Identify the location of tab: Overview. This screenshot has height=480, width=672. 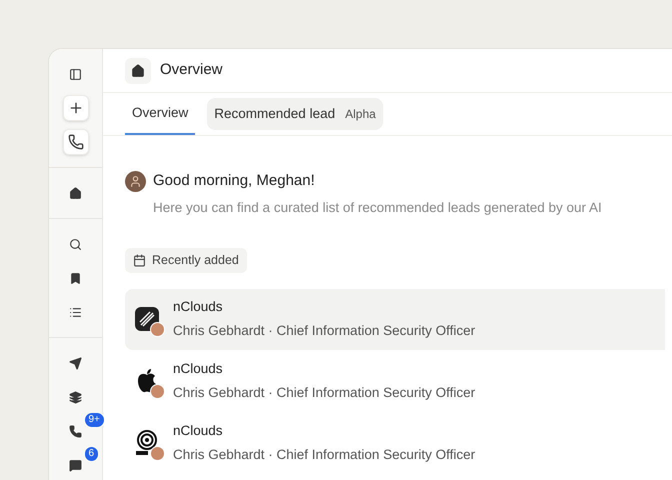
(160, 114).